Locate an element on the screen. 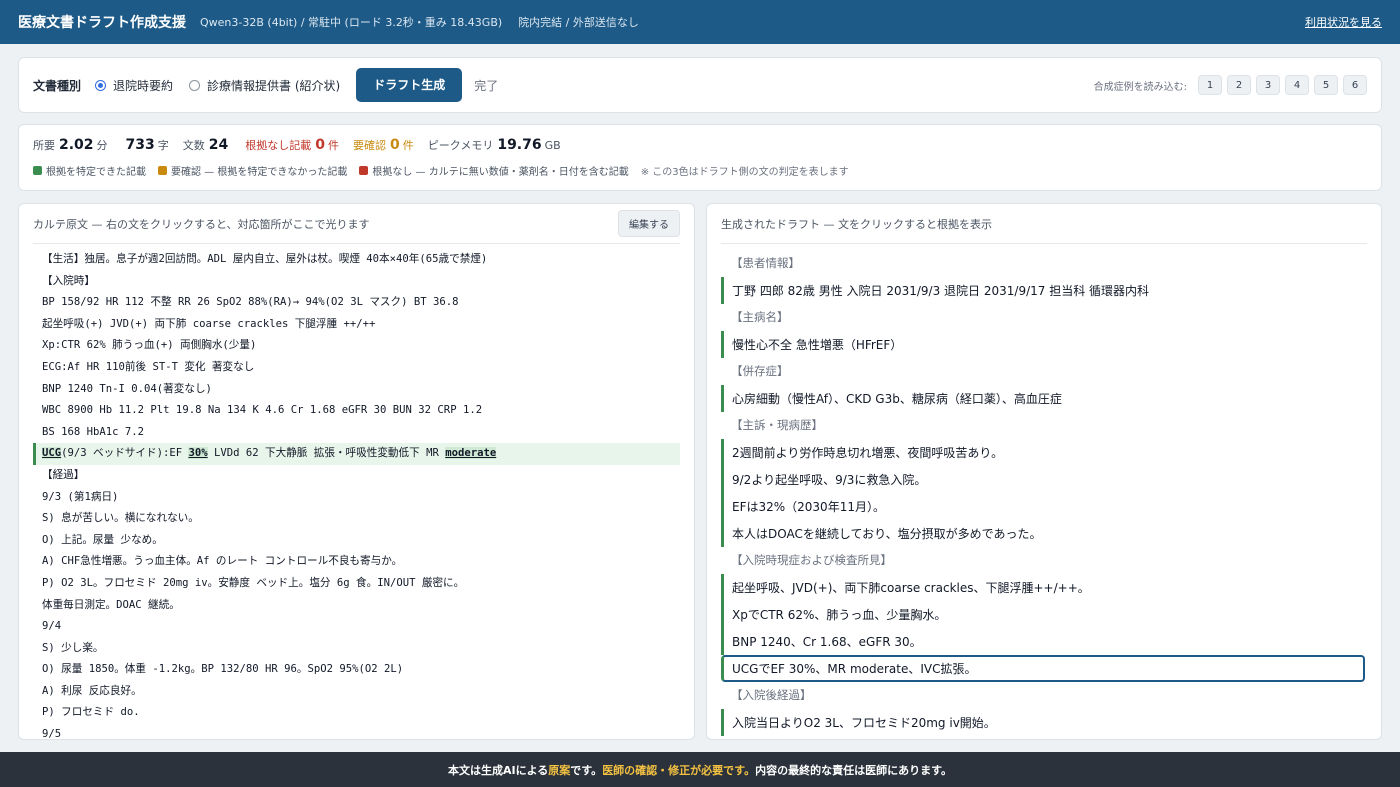 Image resolution: width=1400 pixels, height=787 pixels. green-swatch-icon is located at coordinates (37, 170).